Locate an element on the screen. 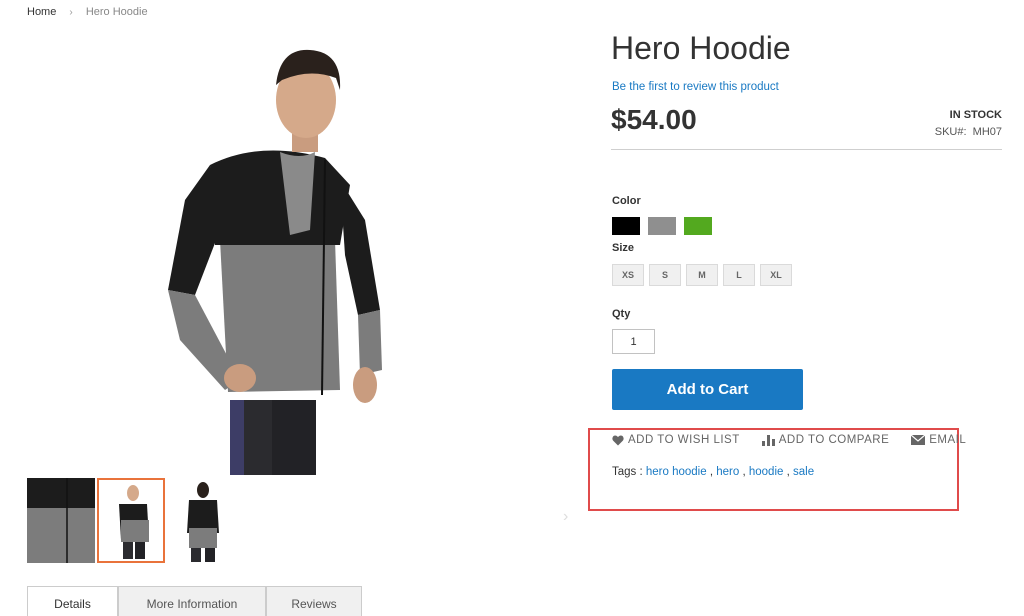  swatch-black is located at coordinates (626, 226).